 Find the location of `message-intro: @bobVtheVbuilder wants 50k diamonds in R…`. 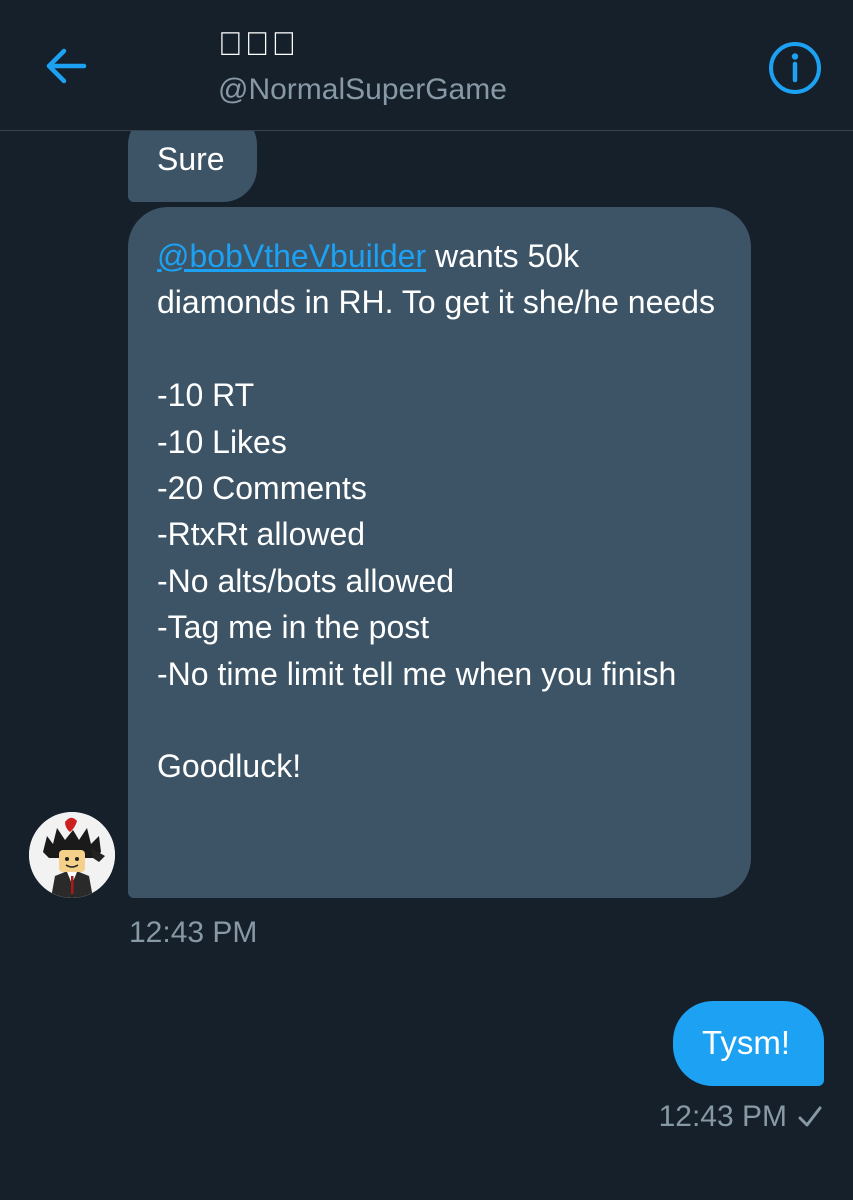

message-intro: @bobVtheVbuilder wants 50k diamonds in R… is located at coordinates (440, 279).